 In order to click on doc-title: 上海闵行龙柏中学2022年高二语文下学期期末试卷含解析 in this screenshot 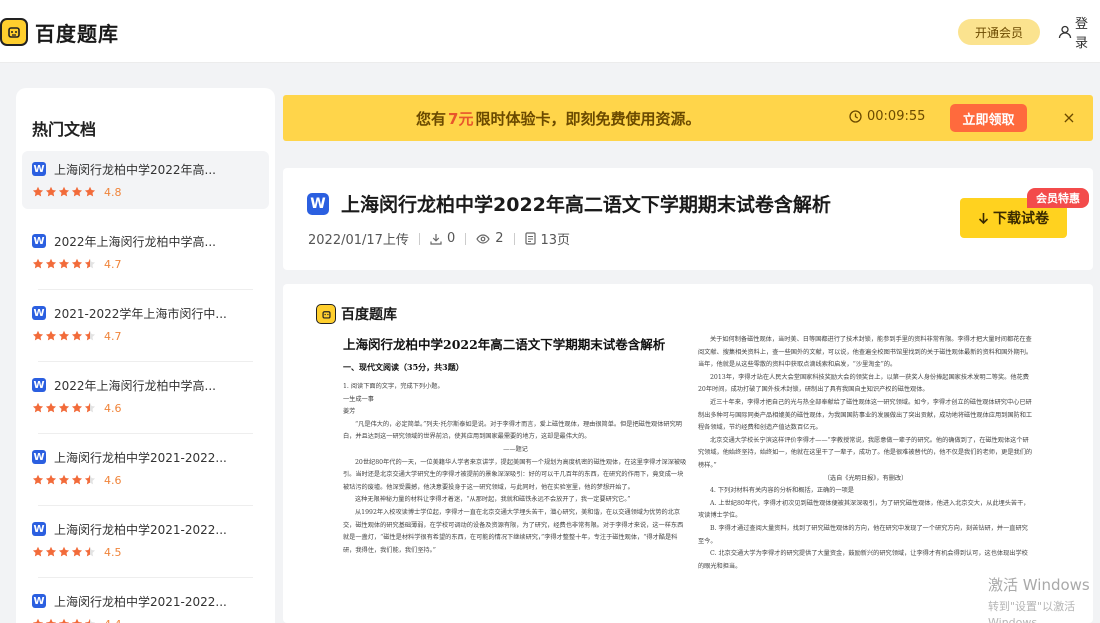, I will do `click(586, 205)`.